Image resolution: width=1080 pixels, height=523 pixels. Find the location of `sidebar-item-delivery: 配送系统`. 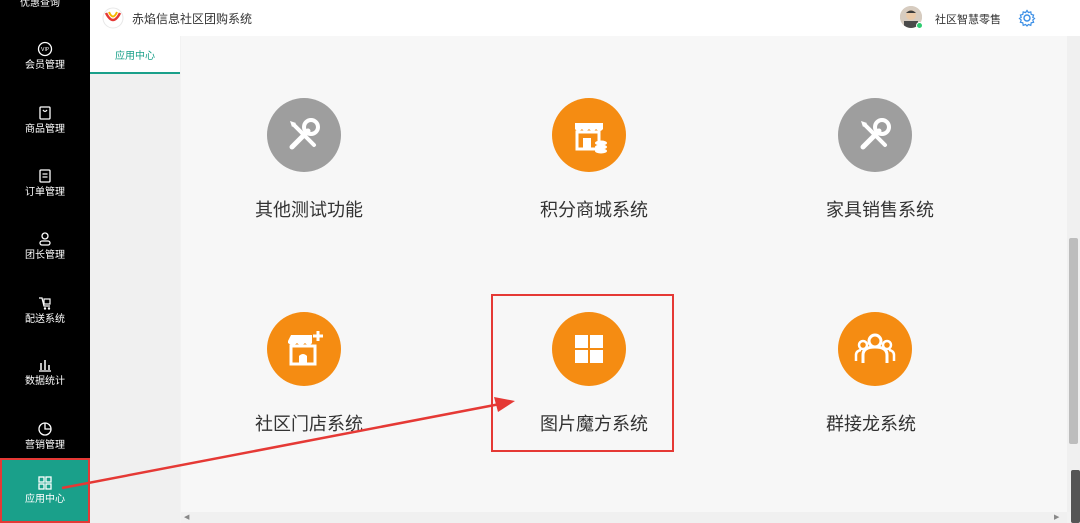

sidebar-item-delivery: 配送系统 is located at coordinates (45, 310).